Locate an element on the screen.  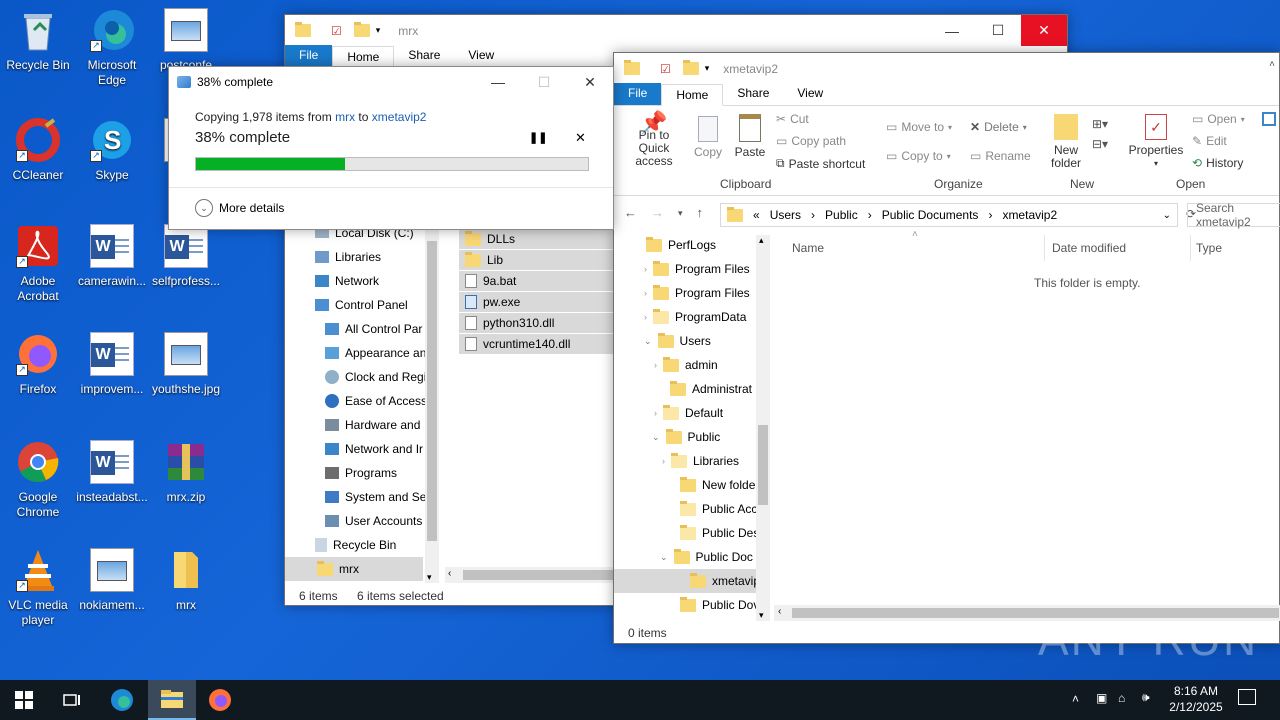
nav-item: Hardware and is located at coordinates (375, 425).